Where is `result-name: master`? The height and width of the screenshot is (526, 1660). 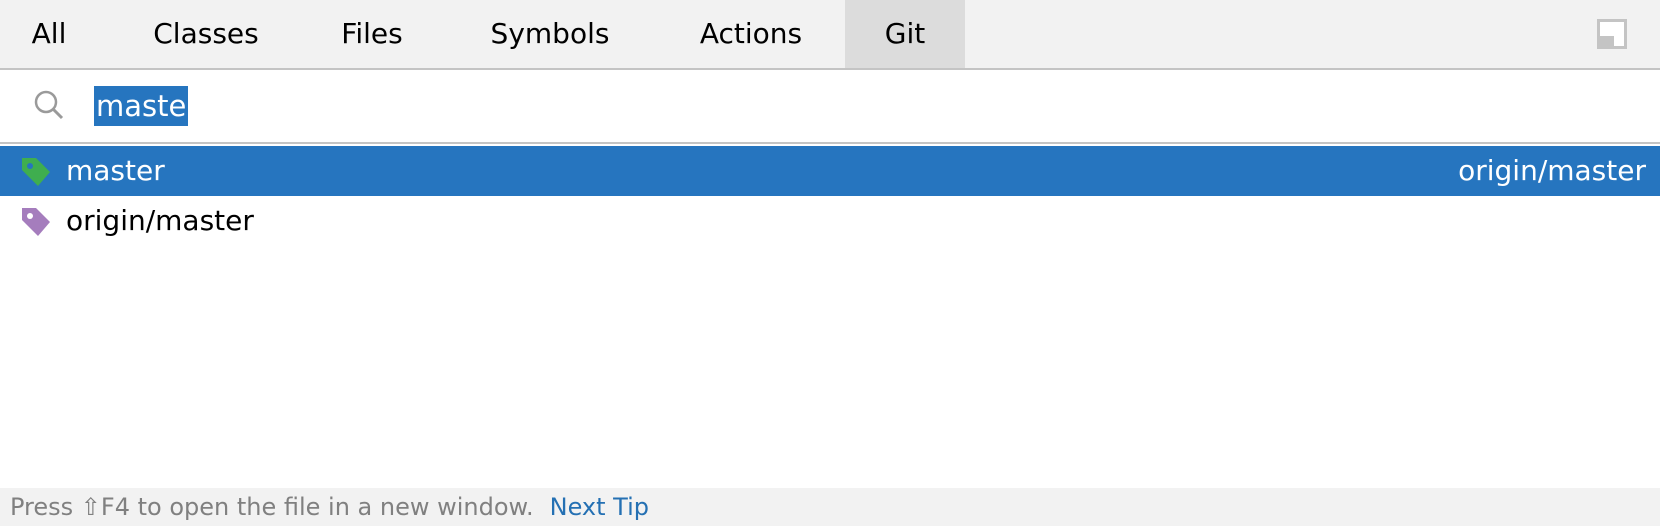 result-name: master is located at coordinates (115, 170).